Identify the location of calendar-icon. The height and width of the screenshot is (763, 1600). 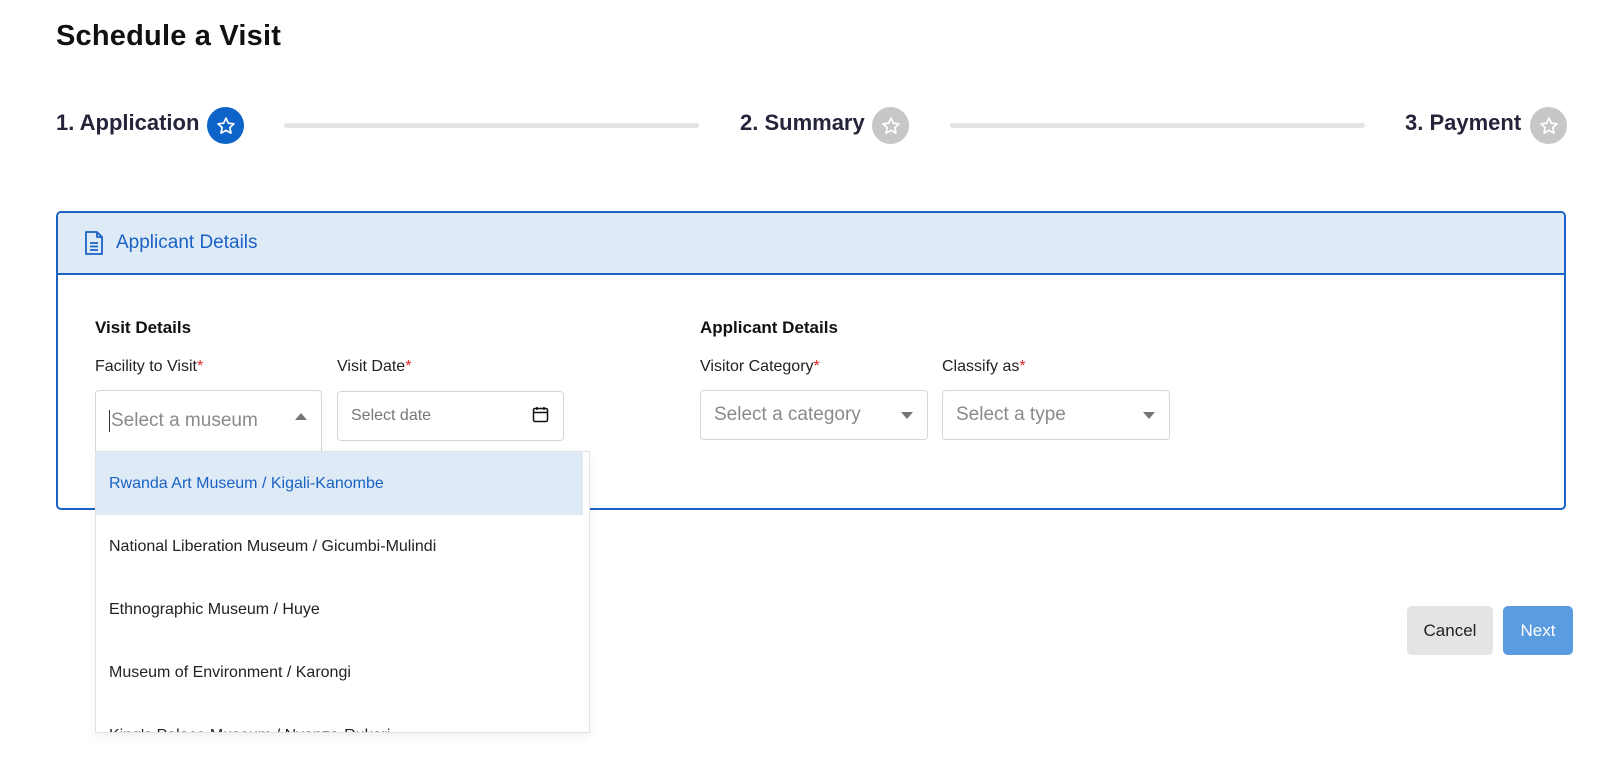
(540, 414).